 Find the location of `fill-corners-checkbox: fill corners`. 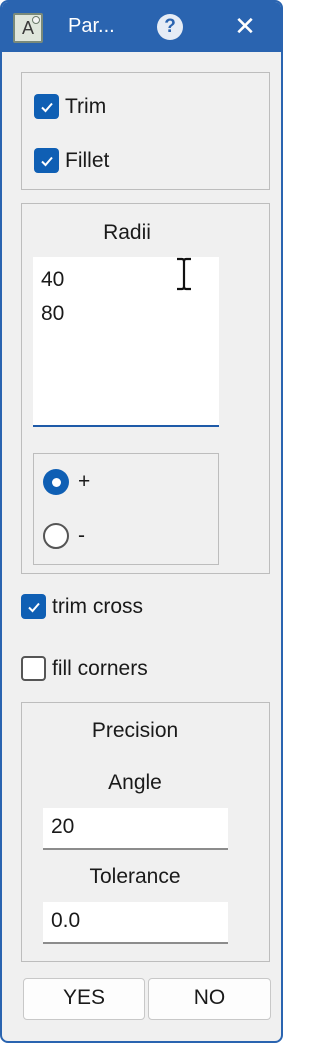

fill-corners-checkbox: fill corners is located at coordinates (84, 668).